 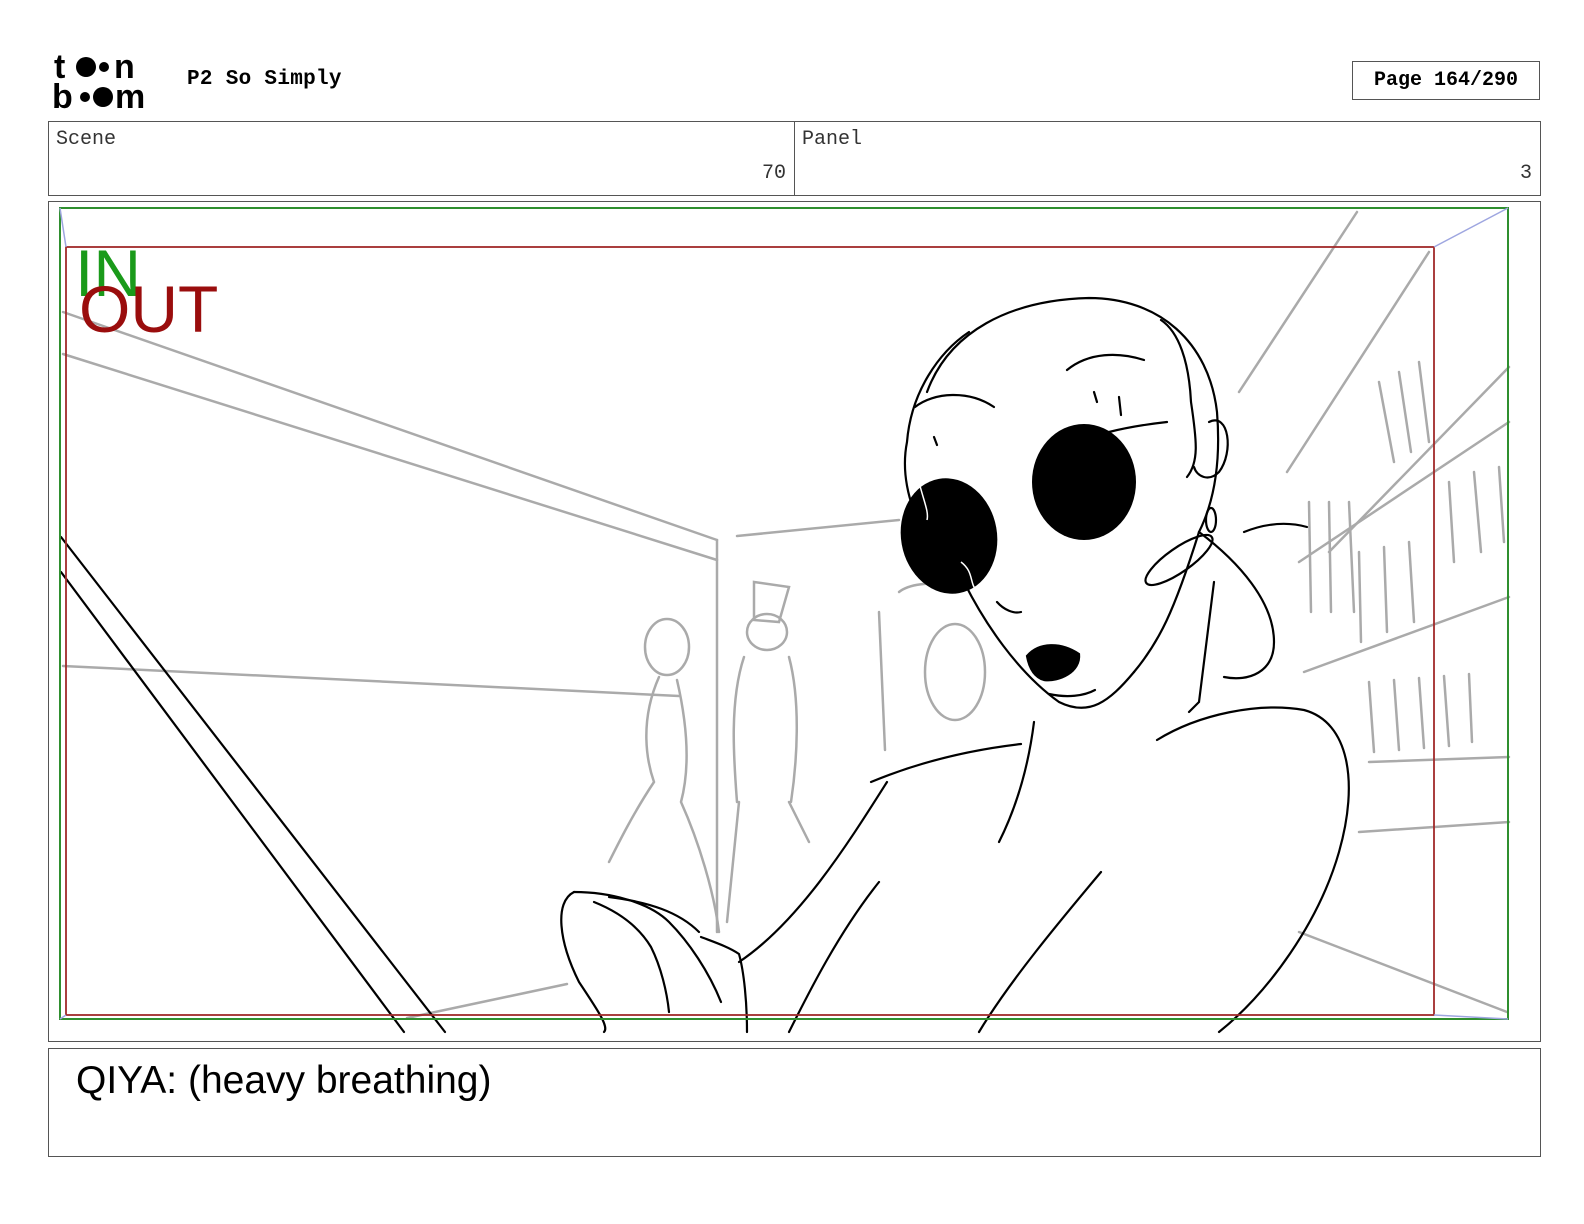 What do you see at coordinates (130, 95) in the screenshot?
I see `svg-text: m` at bounding box center [130, 95].